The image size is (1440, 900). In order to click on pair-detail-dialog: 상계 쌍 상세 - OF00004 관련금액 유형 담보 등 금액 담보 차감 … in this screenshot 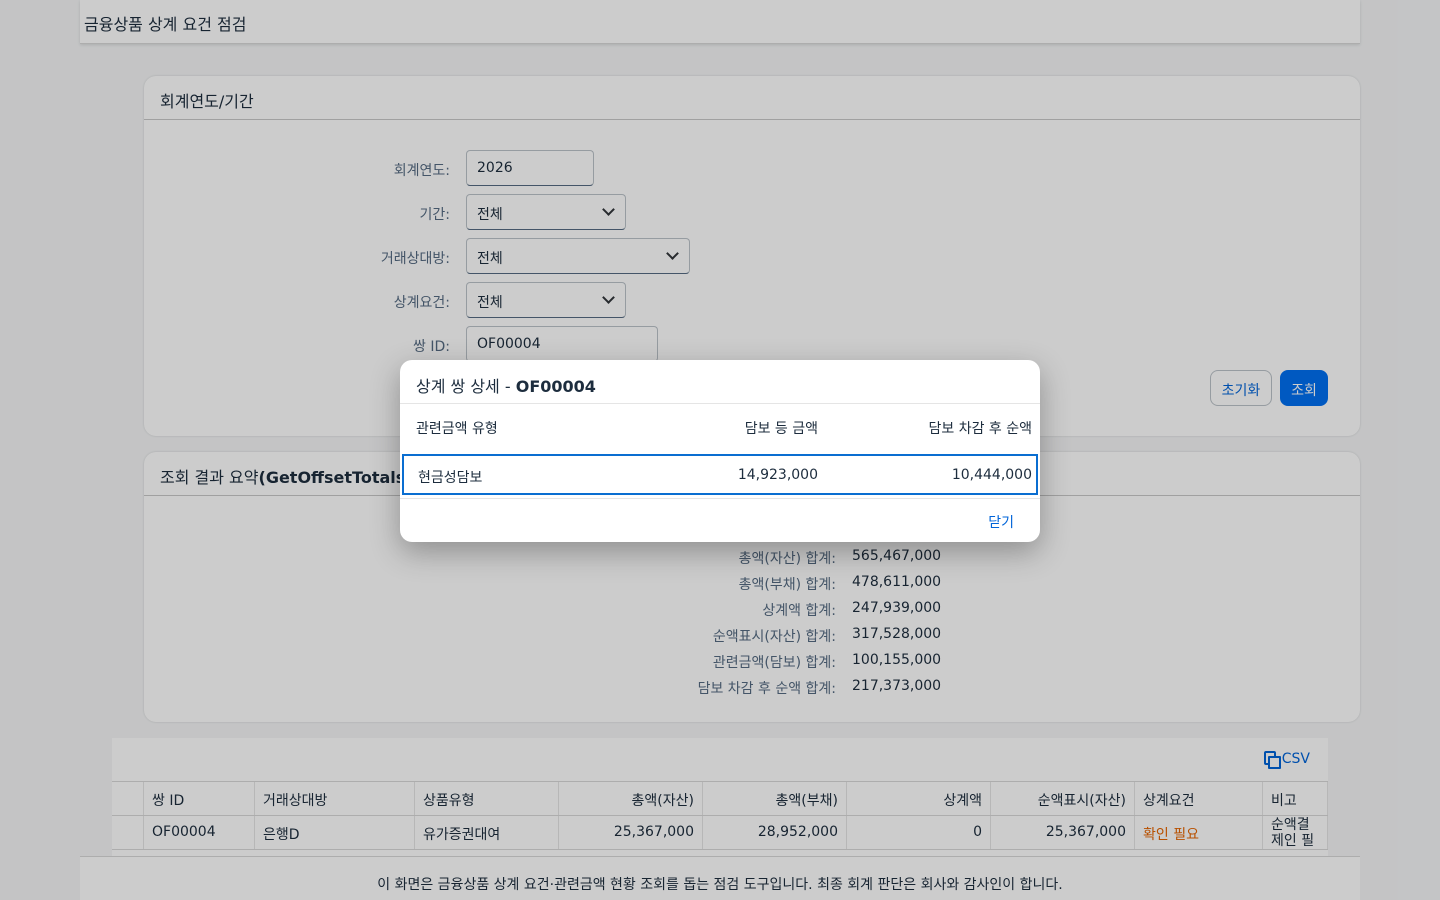, I will do `click(720, 451)`.